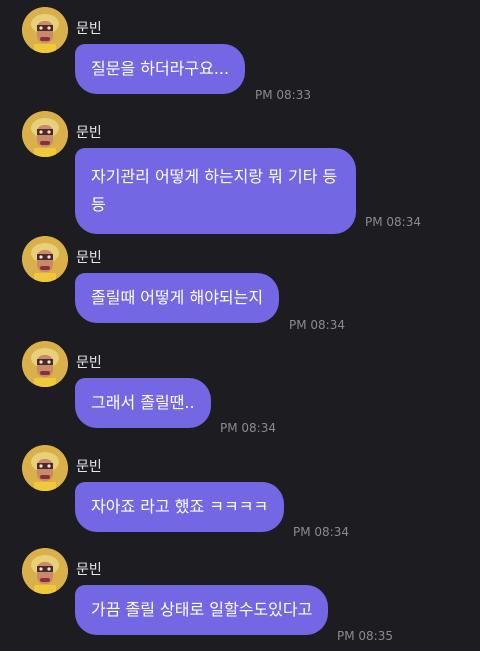  Describe the element at coordinates (365, 636) in the screenshot. I see `message-timestamp: PM 08:35` at that location.